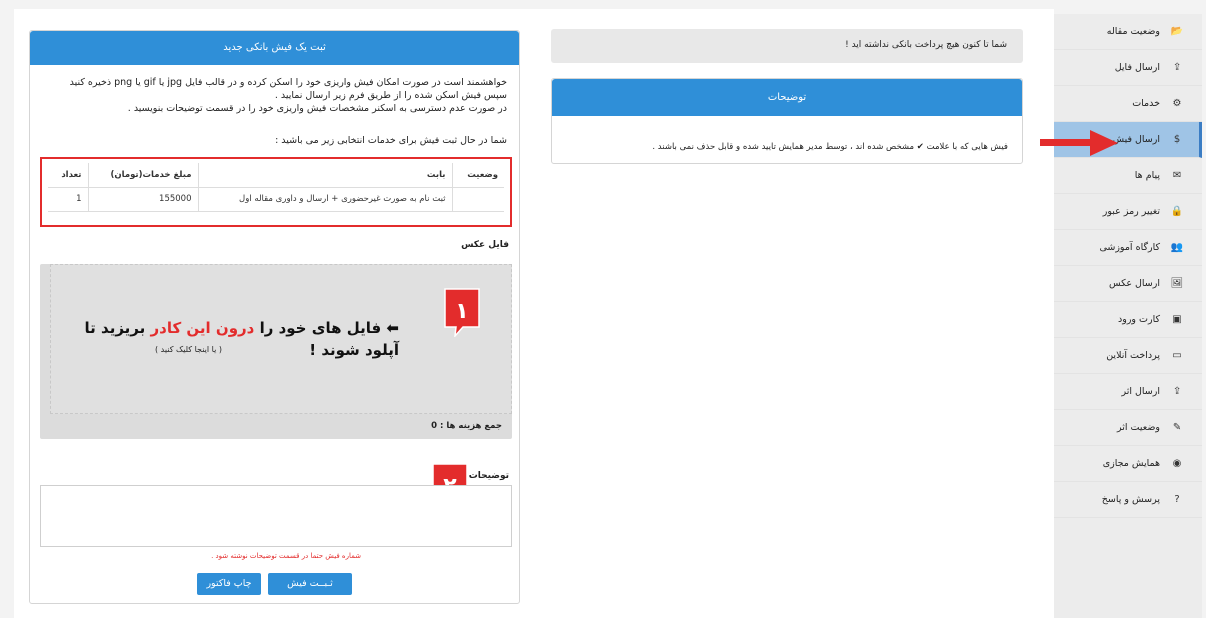  I want to click on col-amount: مبلغ خدمات(تومان), so click(143, 175).